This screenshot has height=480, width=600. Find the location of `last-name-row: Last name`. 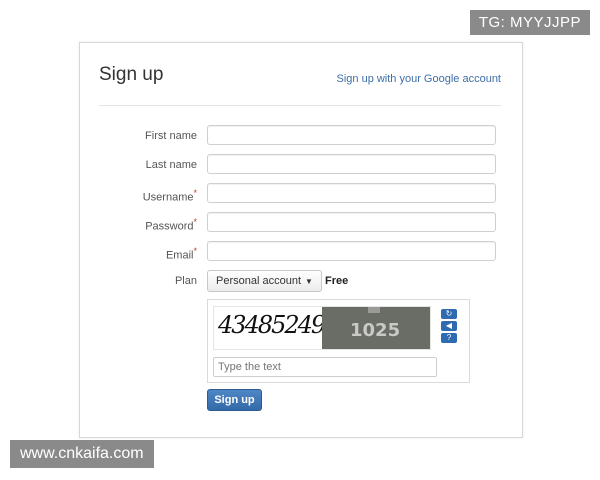

last-name-row: Last name is located at coordinates (301, 166).